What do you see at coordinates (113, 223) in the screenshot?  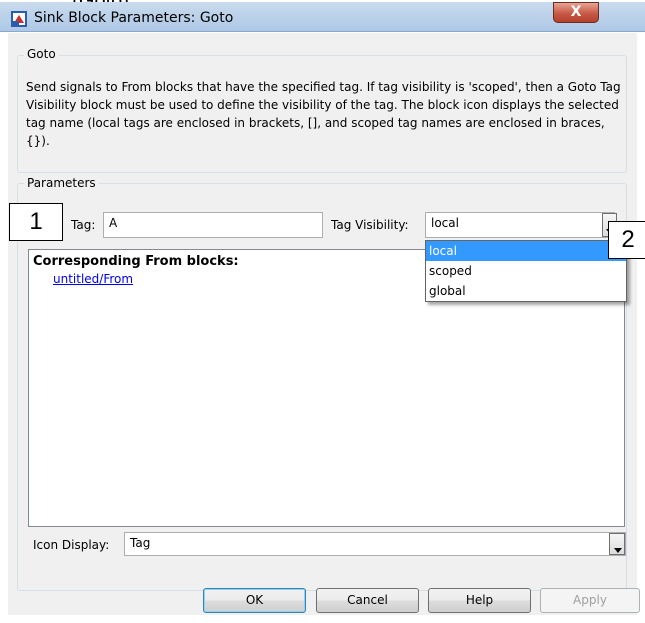 I see `tag-input-value: A` at bounding box center [113, 223].